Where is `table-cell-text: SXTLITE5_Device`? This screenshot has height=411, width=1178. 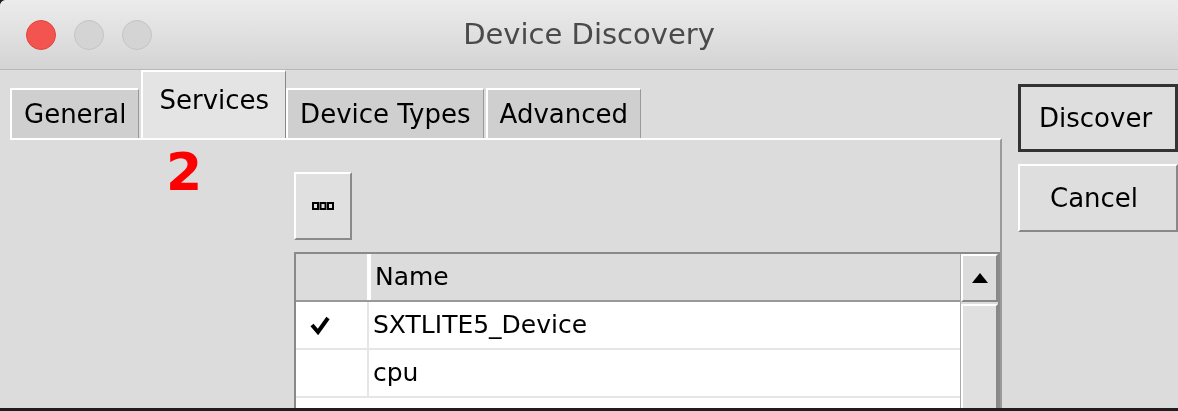 table-cell-text: SXTLITE5_Device is located at coordinates (480, 325).